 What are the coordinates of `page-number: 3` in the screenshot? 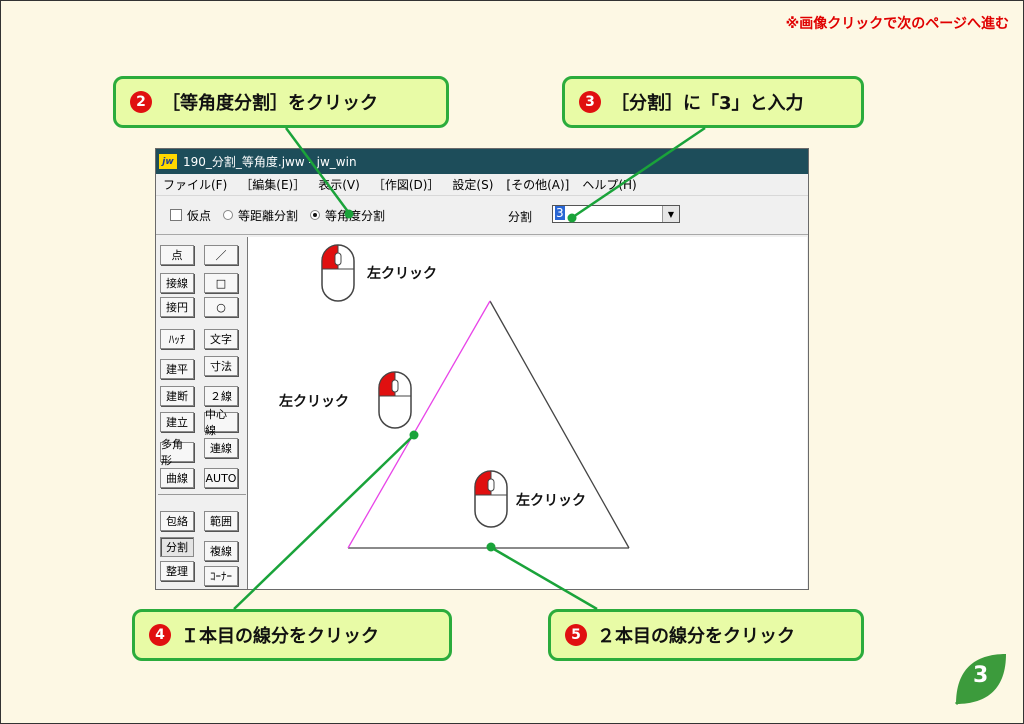 It's located at (981, 675).